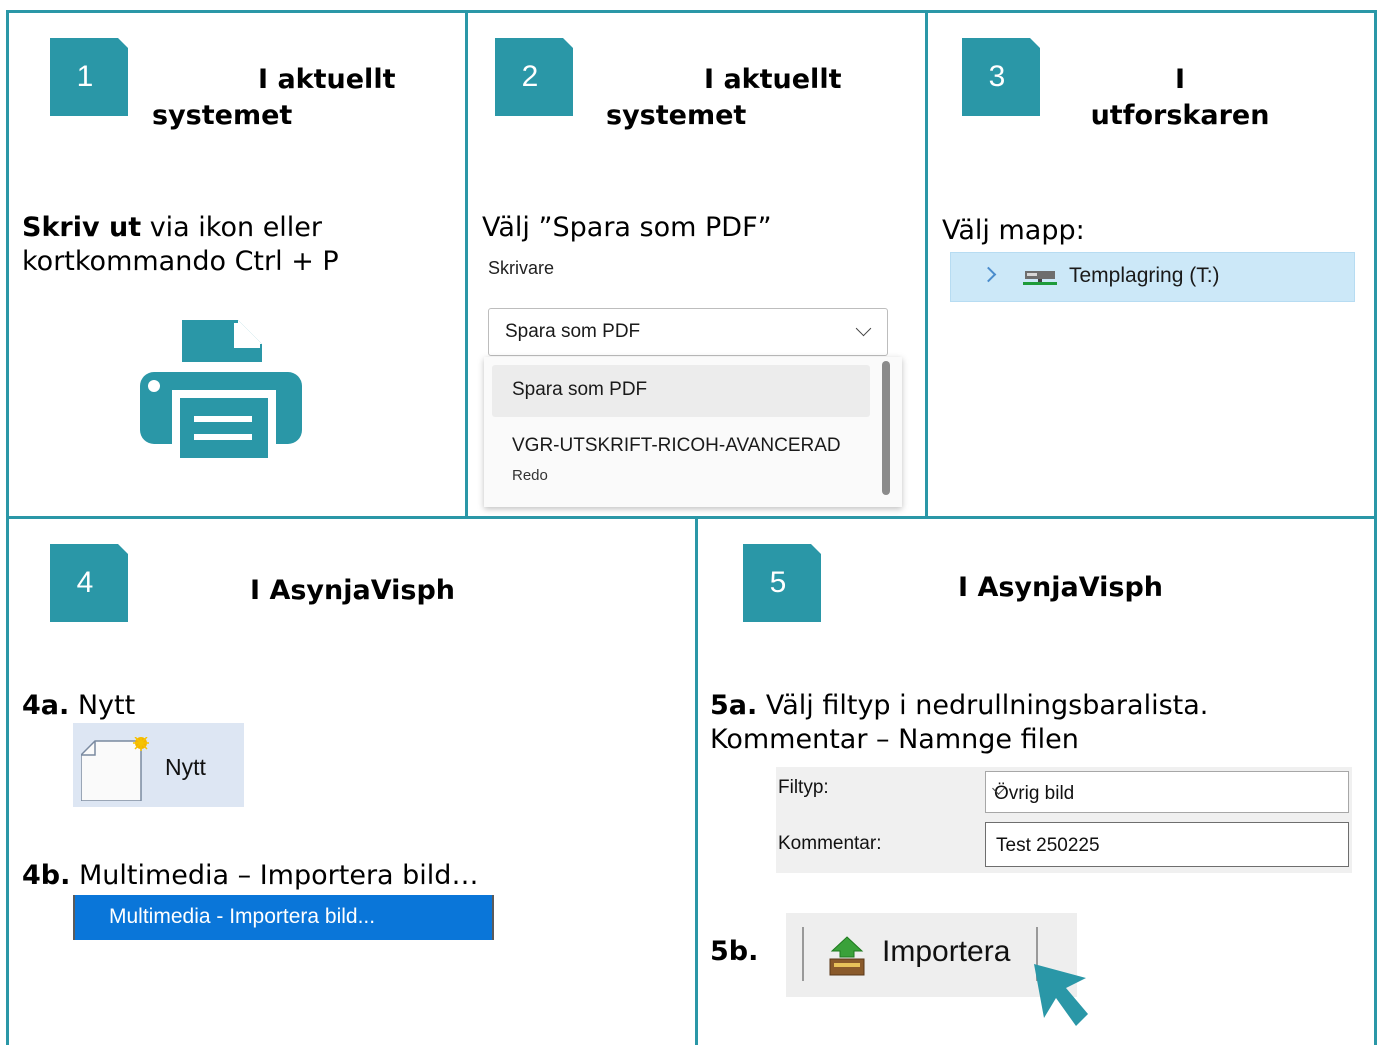  Describe the element at coordinates (696, 780) in the screenshot. I see `divider-bottom` at that location.